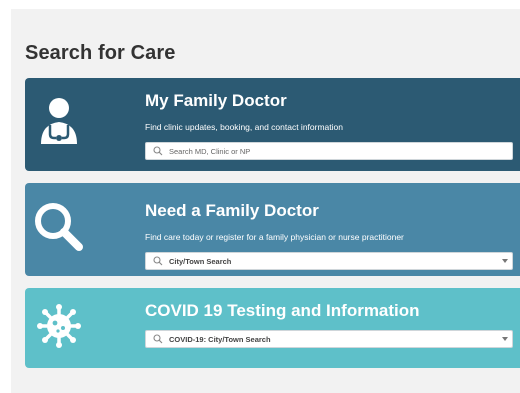 The width and height of the screenshot is (520, 393). I want to click on page-title: Search for Care, so click(100, 53).